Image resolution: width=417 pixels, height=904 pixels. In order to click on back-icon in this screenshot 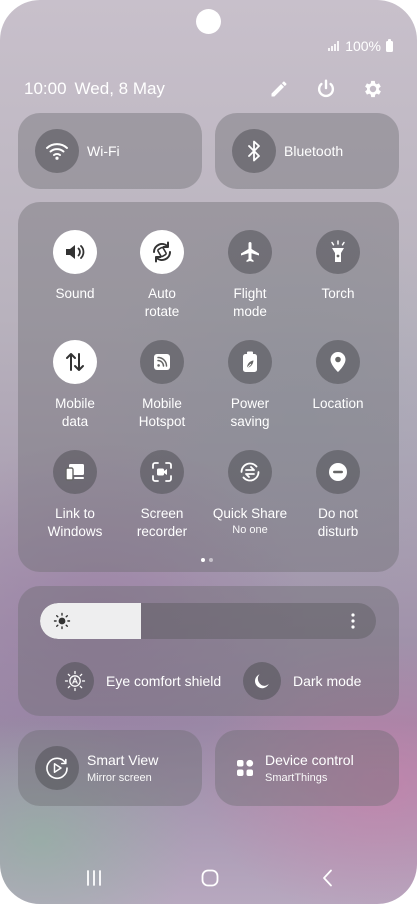, I will do `click(328, 878)`.